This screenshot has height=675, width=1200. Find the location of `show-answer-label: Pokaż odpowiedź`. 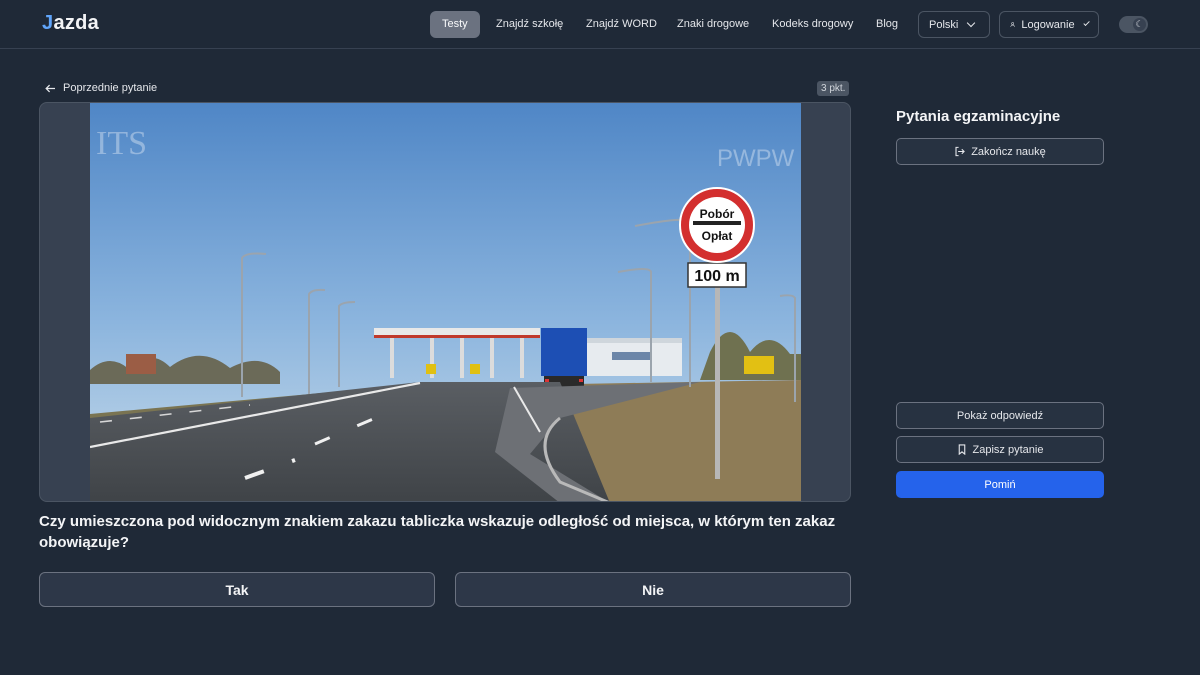

show-answer-label: Pokaż odpowiedź is located at coordinates (1000, 415).